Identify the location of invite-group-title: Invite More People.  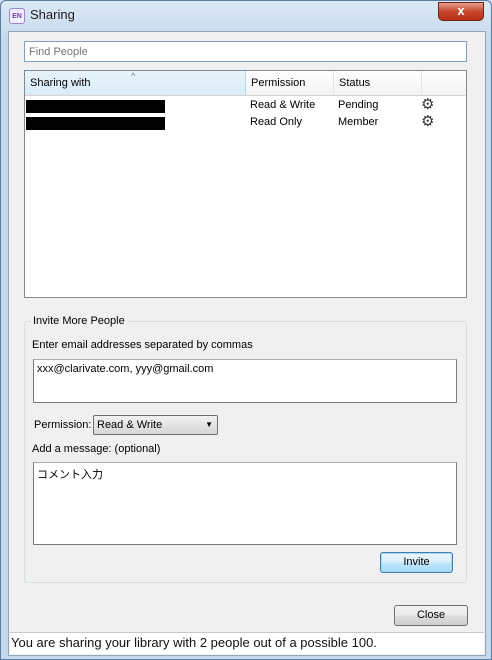
(79, 321).